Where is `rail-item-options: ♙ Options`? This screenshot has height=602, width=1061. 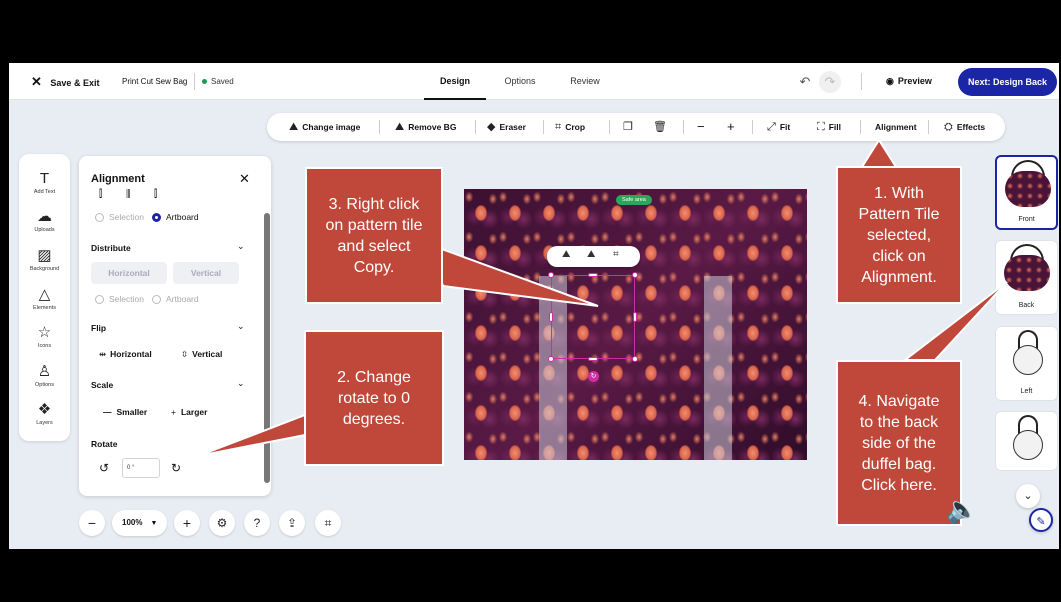 rail-item-options: ♙ Options is located at coordinates (44, 375).